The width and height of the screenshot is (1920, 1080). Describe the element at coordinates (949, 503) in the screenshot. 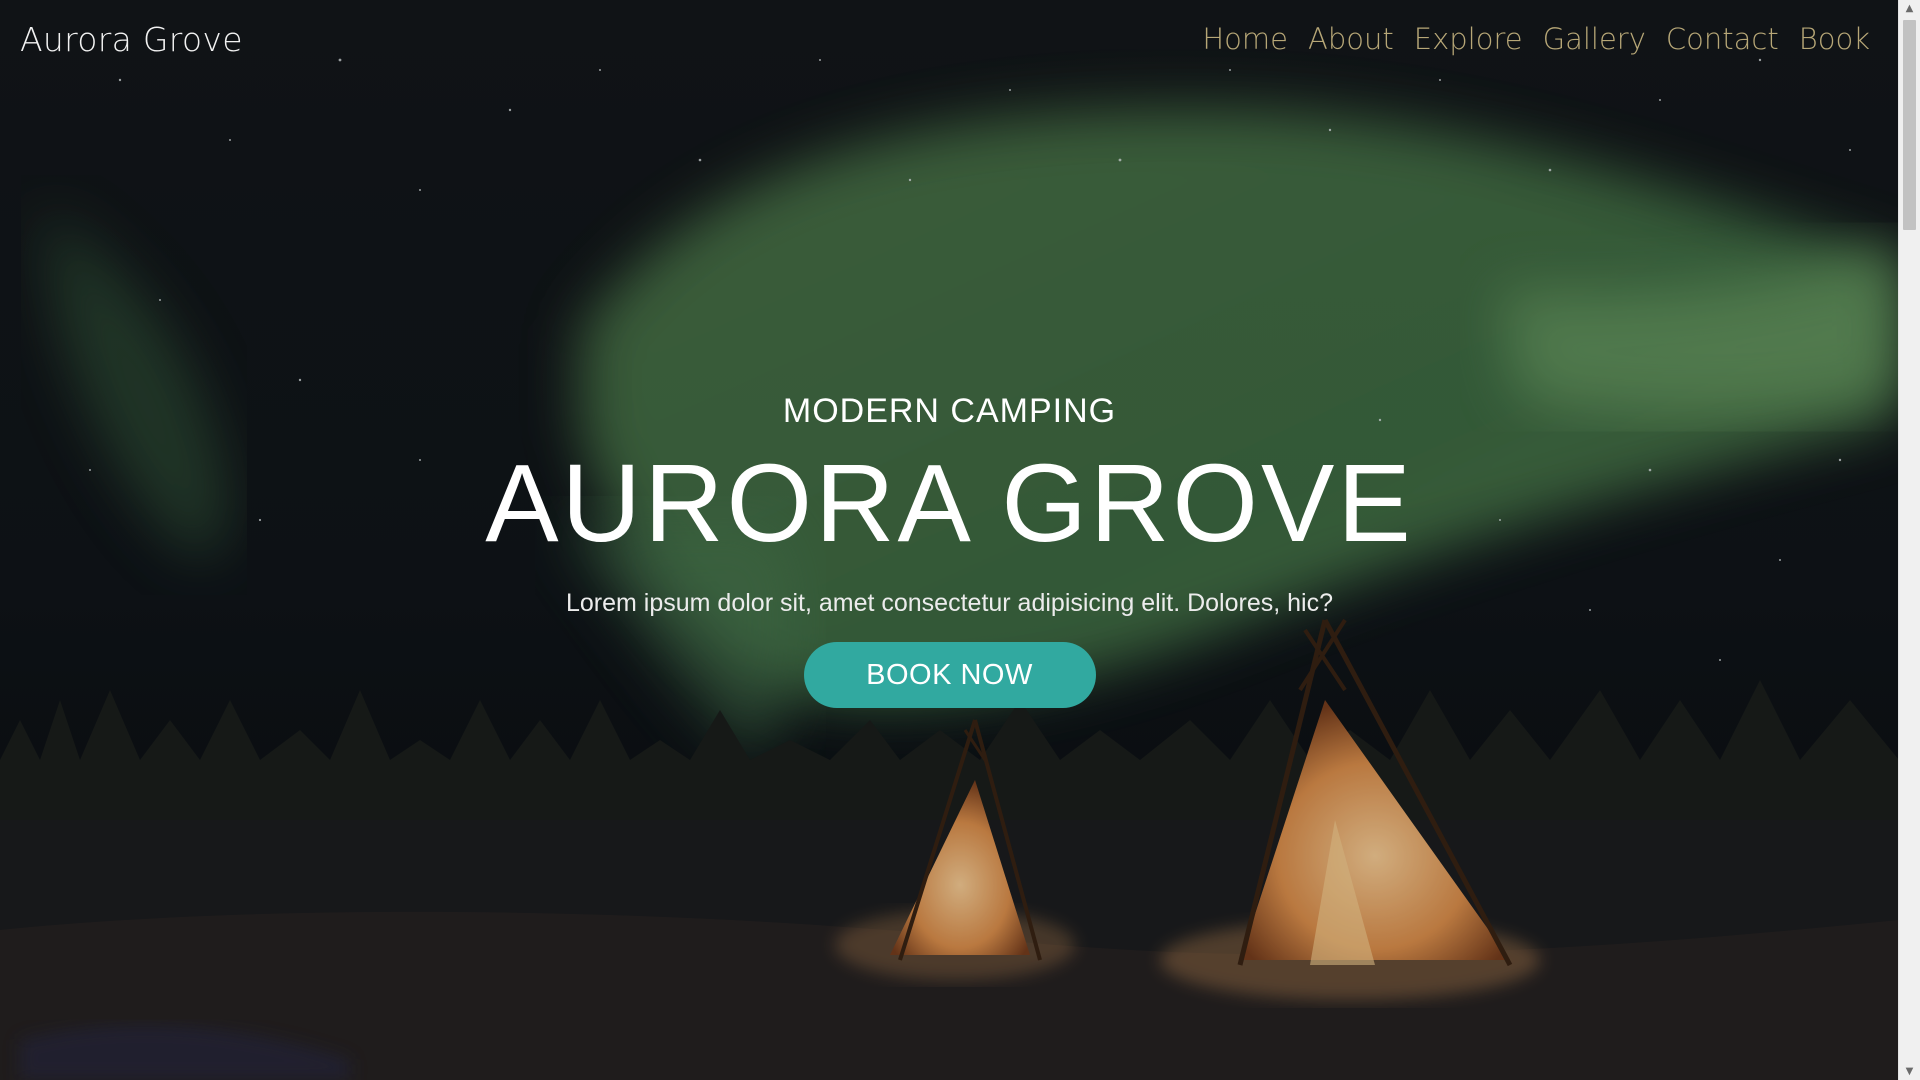

I see `hero-title: AURORA GROVE` at that location.